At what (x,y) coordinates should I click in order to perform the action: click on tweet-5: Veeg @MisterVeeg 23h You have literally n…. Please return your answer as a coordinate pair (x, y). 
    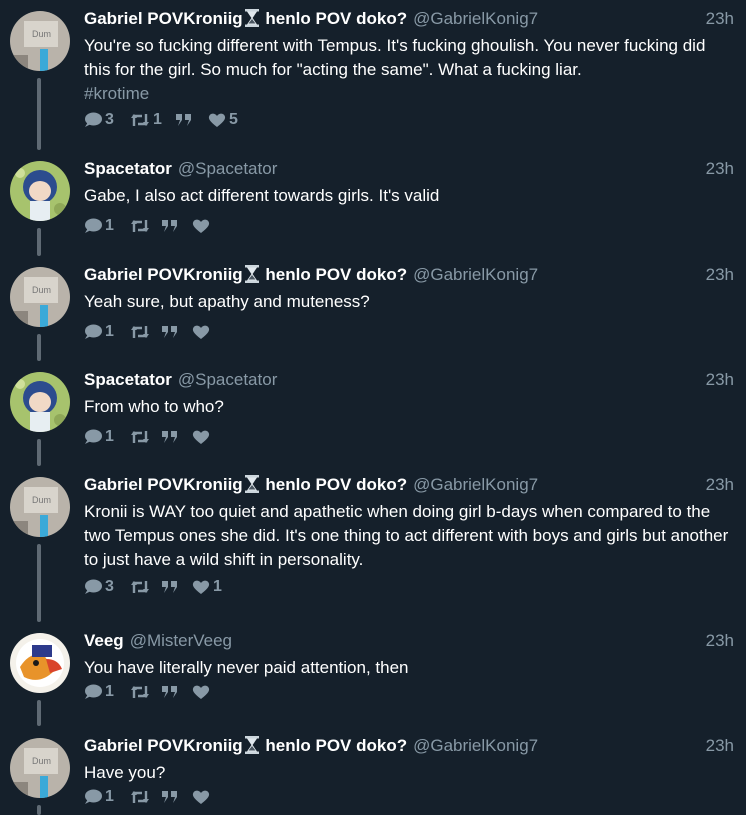
    Looking at the image, I should click on (373, 674).